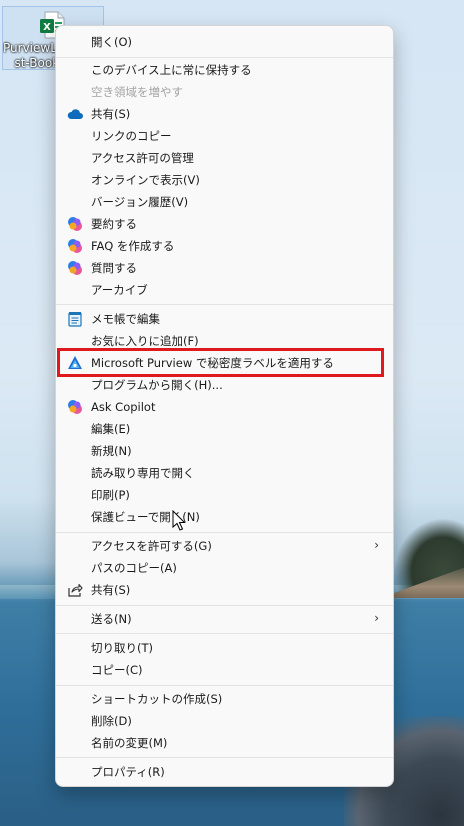  Describe the element at coordinates (224, 721) in the screenshot. I see `menu-item-delete: 削除(D)` at that location.